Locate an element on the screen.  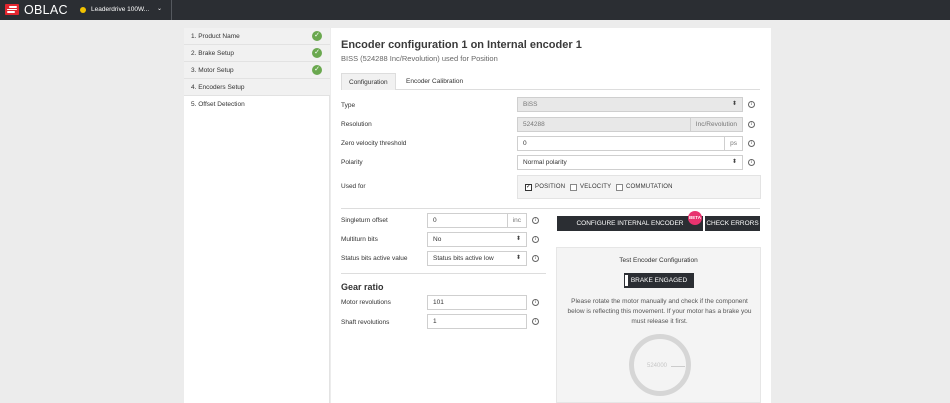
singleturn-offset-label: Singleturn offset is located at coordinates (364, 220).